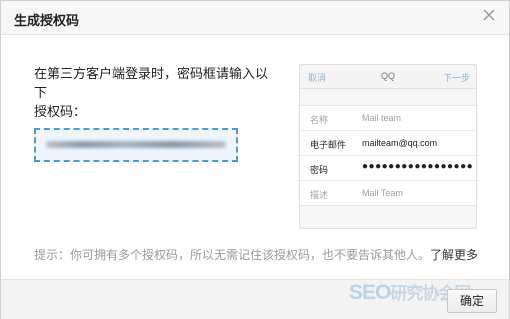 The width and height of the screenshot is (510, 319). Describe the element at coordinates (319, 195) in the screenshot. I see `row-label: 描述` at that location.